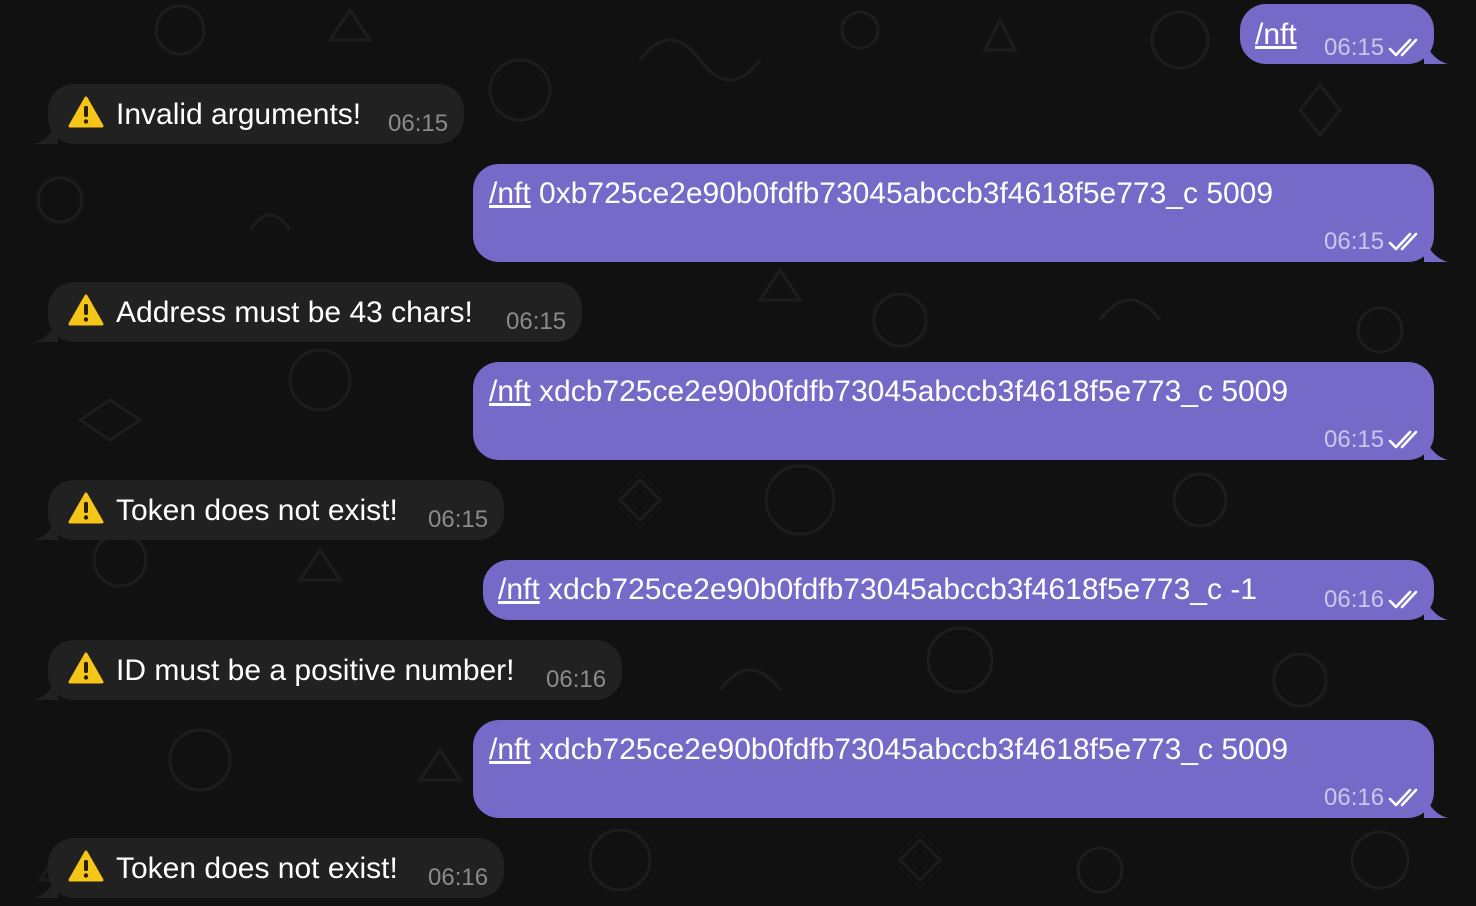 The width and height of the screenshot is (1476, 906). What do you see at coordinates (294, 312) in the screenshot?
I see `message-text: Address must be 43 chars!` at bounding box center [294, 312].